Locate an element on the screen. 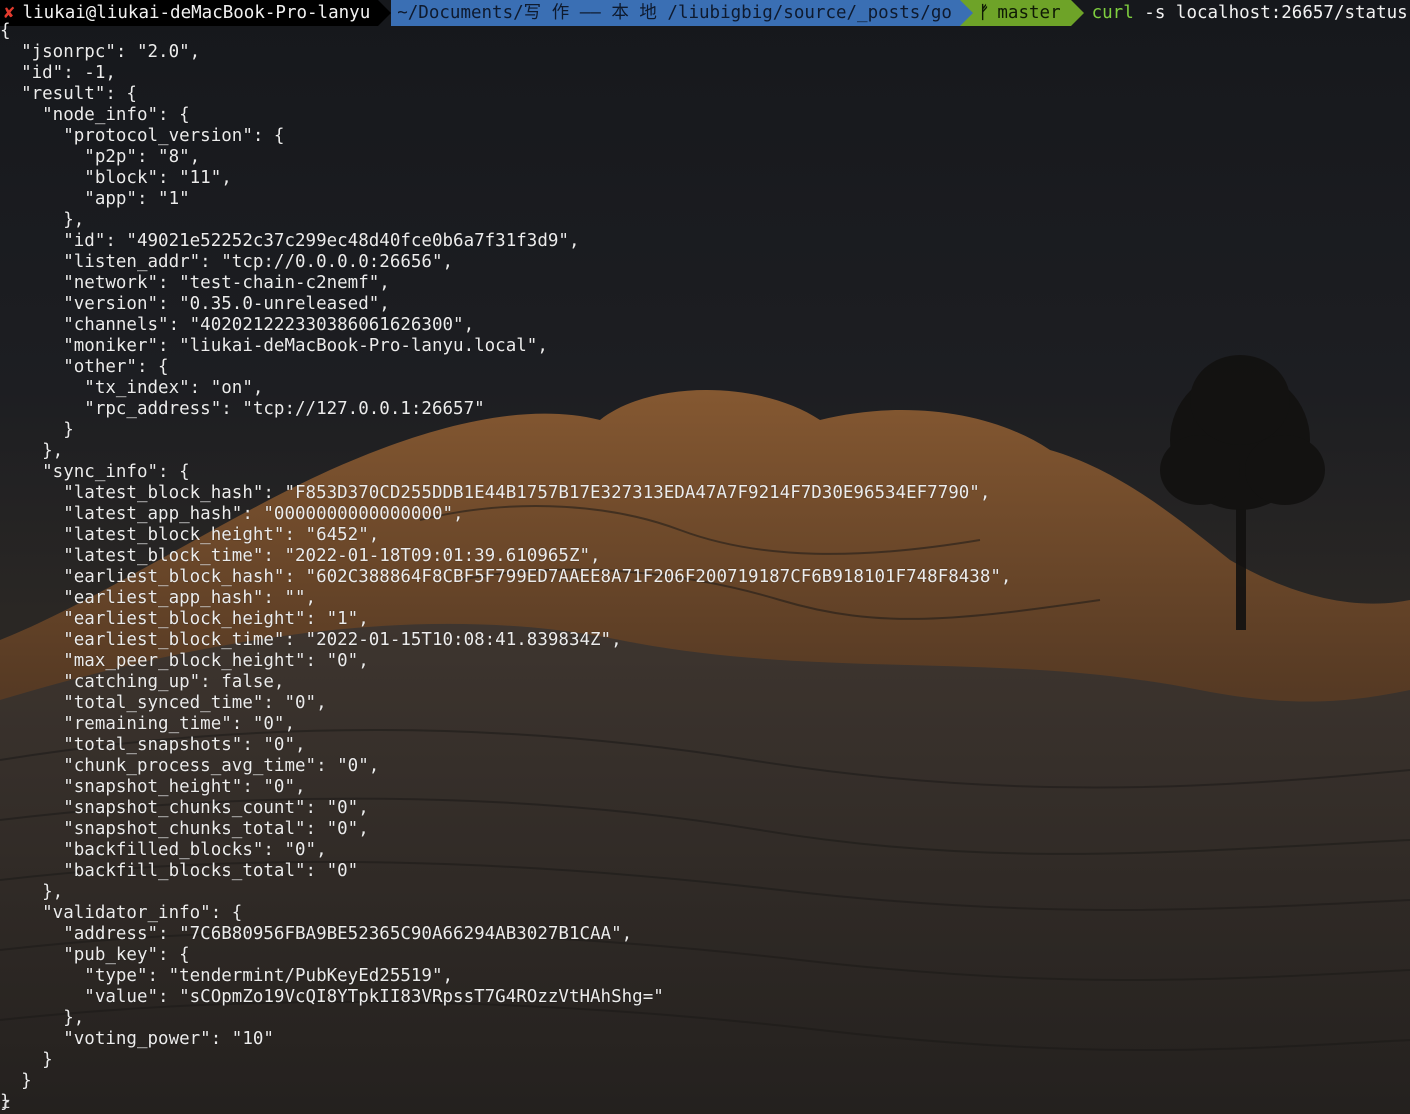 The image size is (1410, 1114). output-line: "tx_index": "on", is located at coordinates (132, 388).